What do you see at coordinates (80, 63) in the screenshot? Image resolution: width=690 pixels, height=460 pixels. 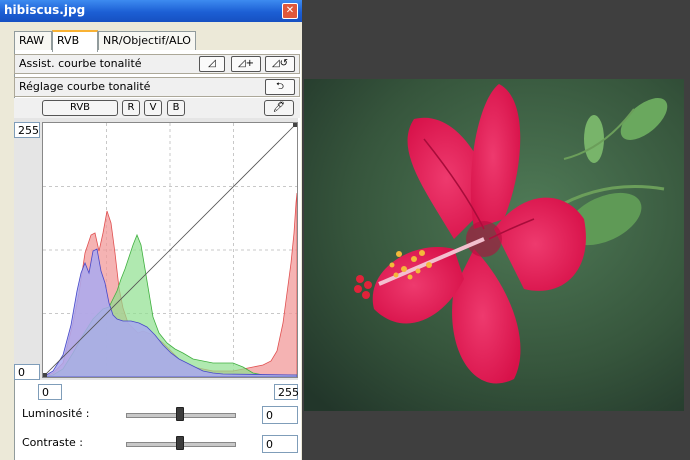 I see `assist-label: Assist. courbe tonalité` at bounding box center [80, 63].